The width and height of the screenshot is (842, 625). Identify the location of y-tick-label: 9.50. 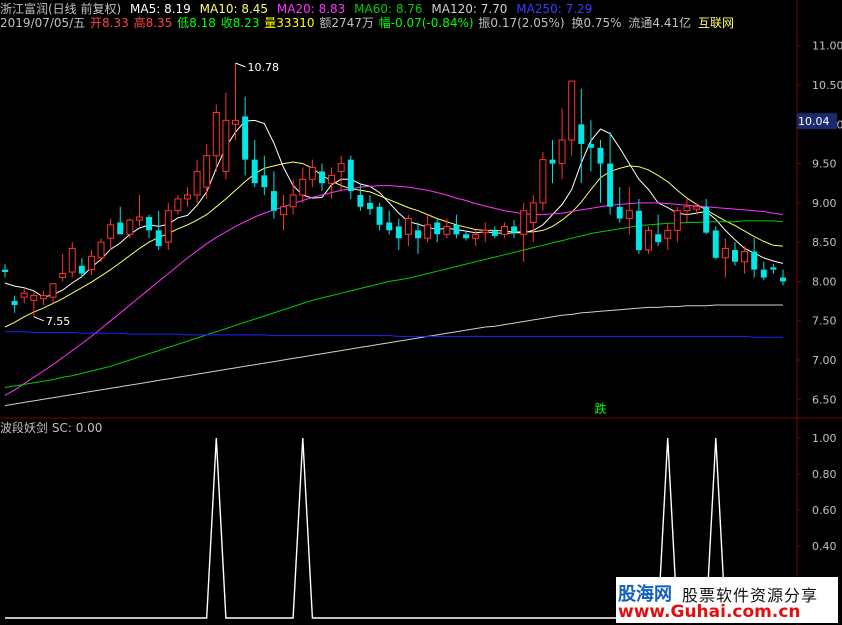
(824, 164).